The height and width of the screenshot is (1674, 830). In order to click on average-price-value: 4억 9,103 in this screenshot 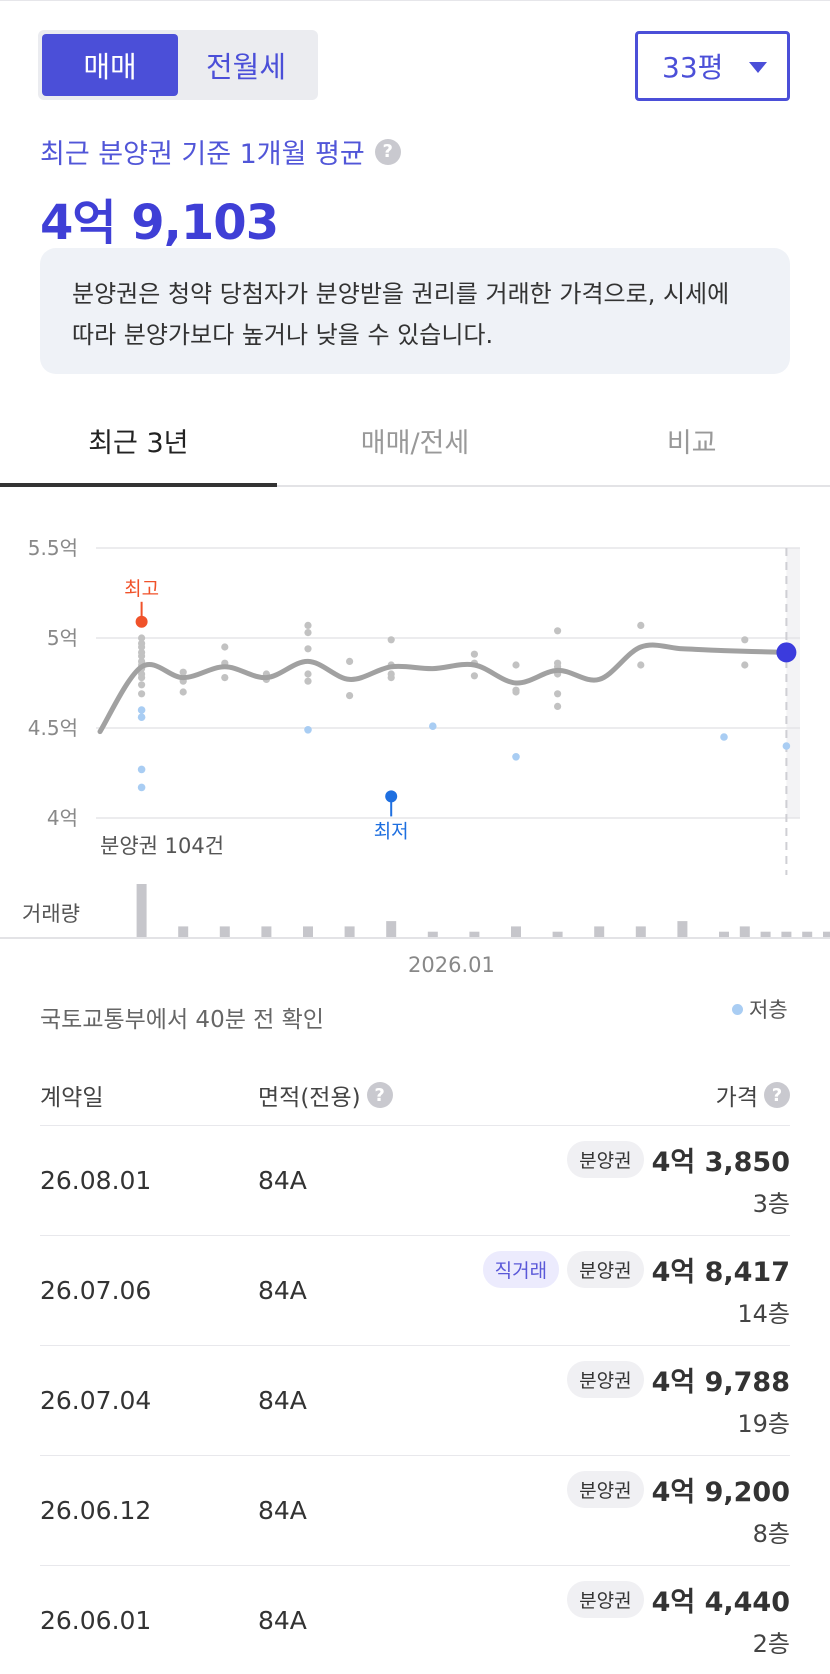, I will do `click(159, 223)`.